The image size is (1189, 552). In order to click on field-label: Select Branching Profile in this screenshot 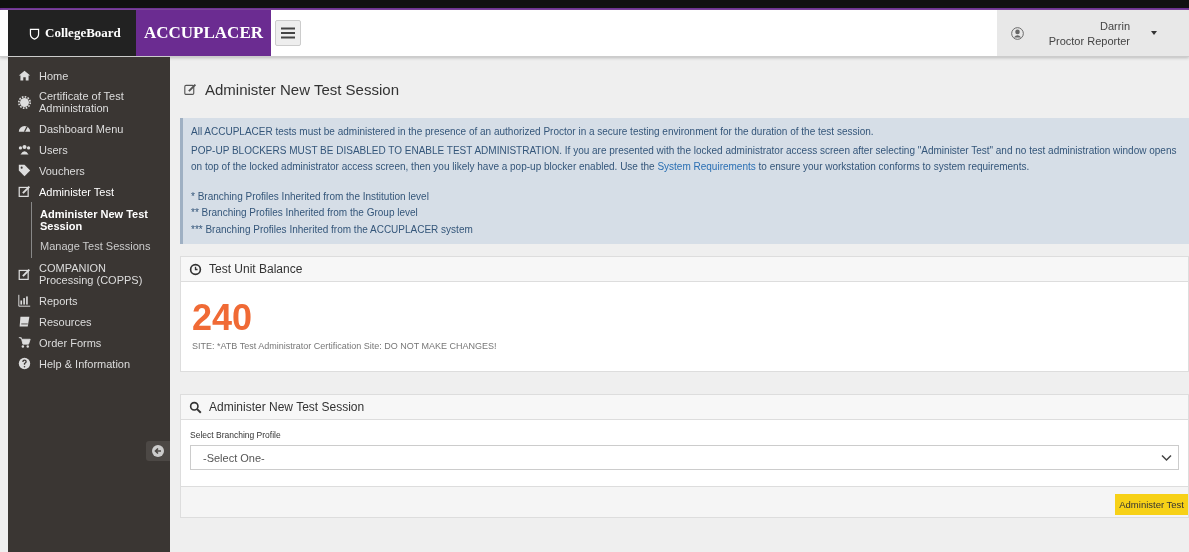, I will do `click(236, 435)`.